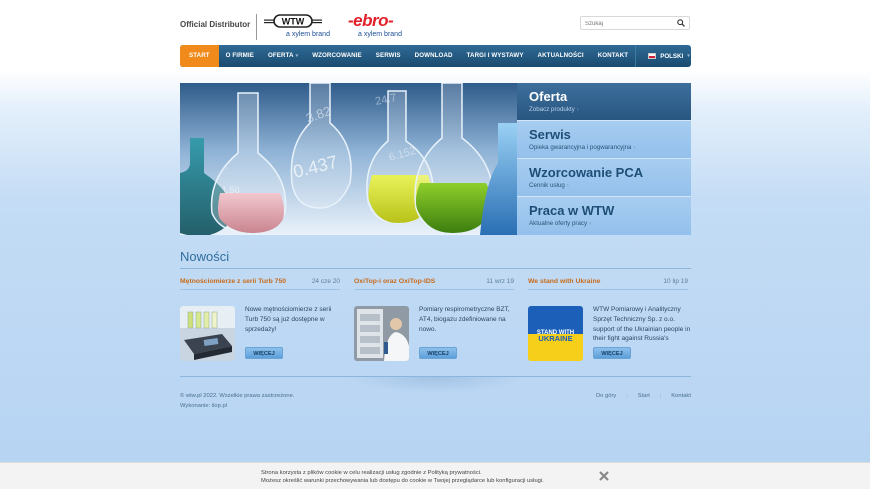 This screenshot has width=870, height=489. I want to click on wtw-logo-text: WTW, so click(293, 22).